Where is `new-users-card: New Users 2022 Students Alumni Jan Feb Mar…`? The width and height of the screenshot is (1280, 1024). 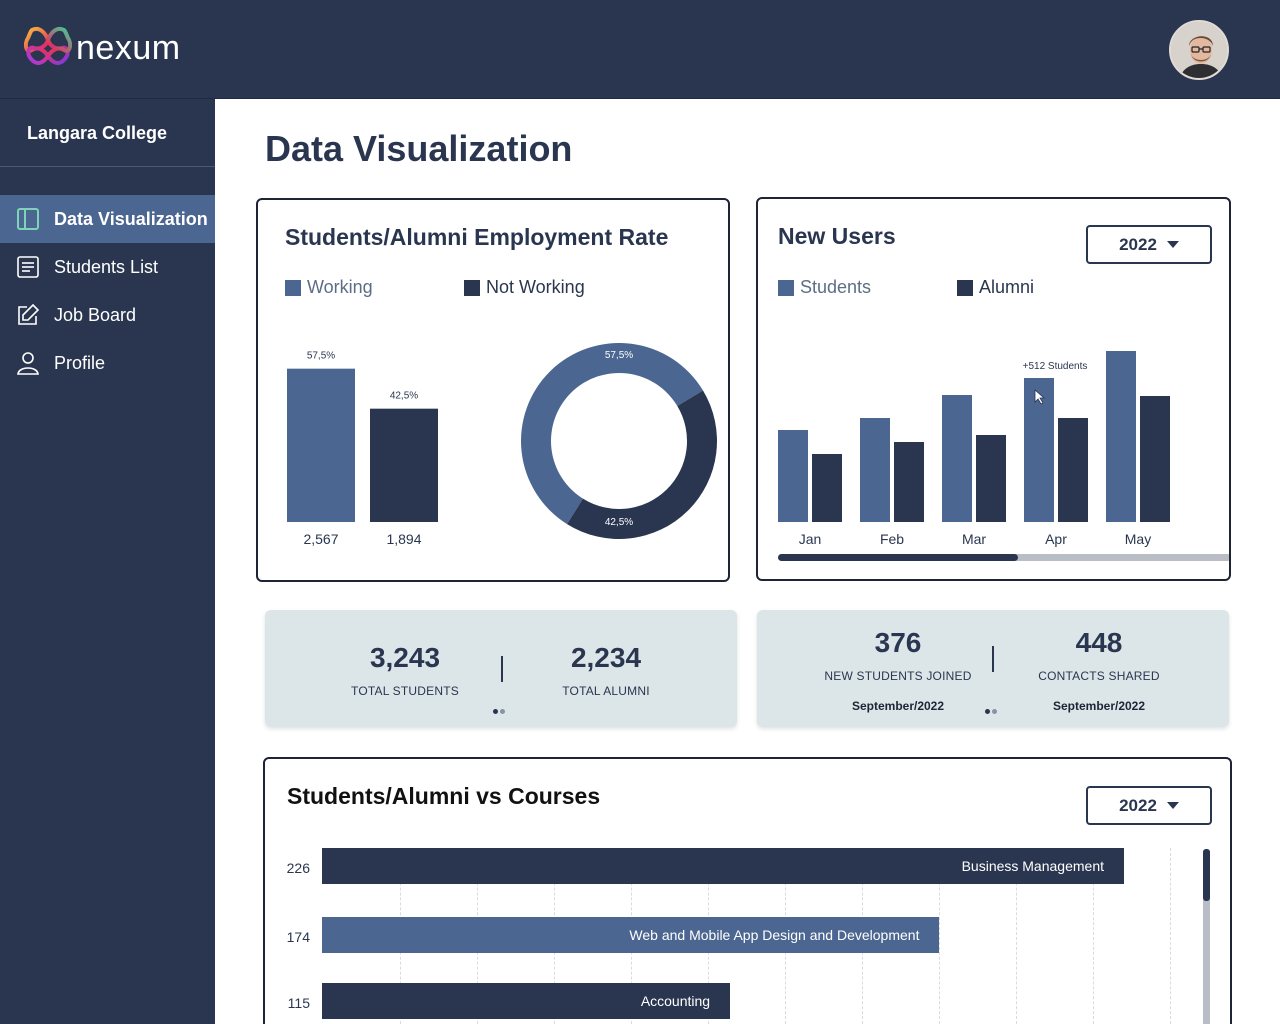 new-users-card: New Users 2022 Students Alumni Jan Feb Mar… is located at coordinates (993, 389).